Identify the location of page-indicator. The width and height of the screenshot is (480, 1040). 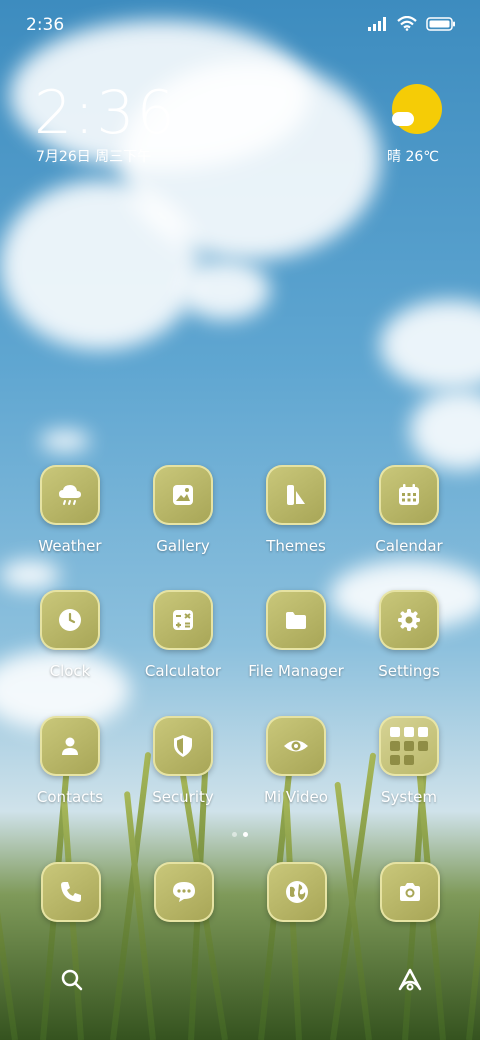
(240, 834).